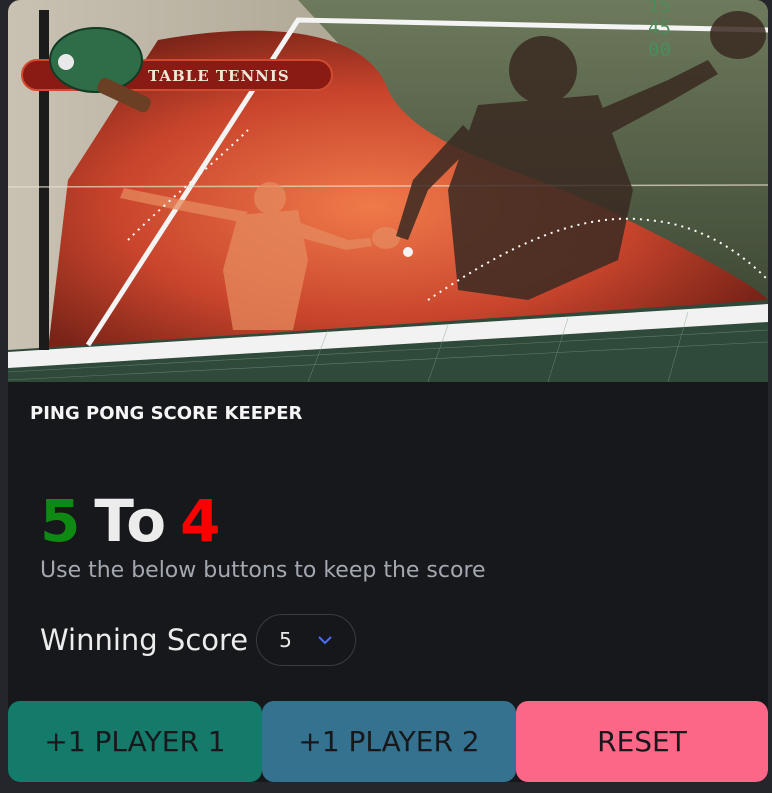  Describe the element at coordinates (60, 521) in the screenshot. I see `player1-score: 5` at that location.